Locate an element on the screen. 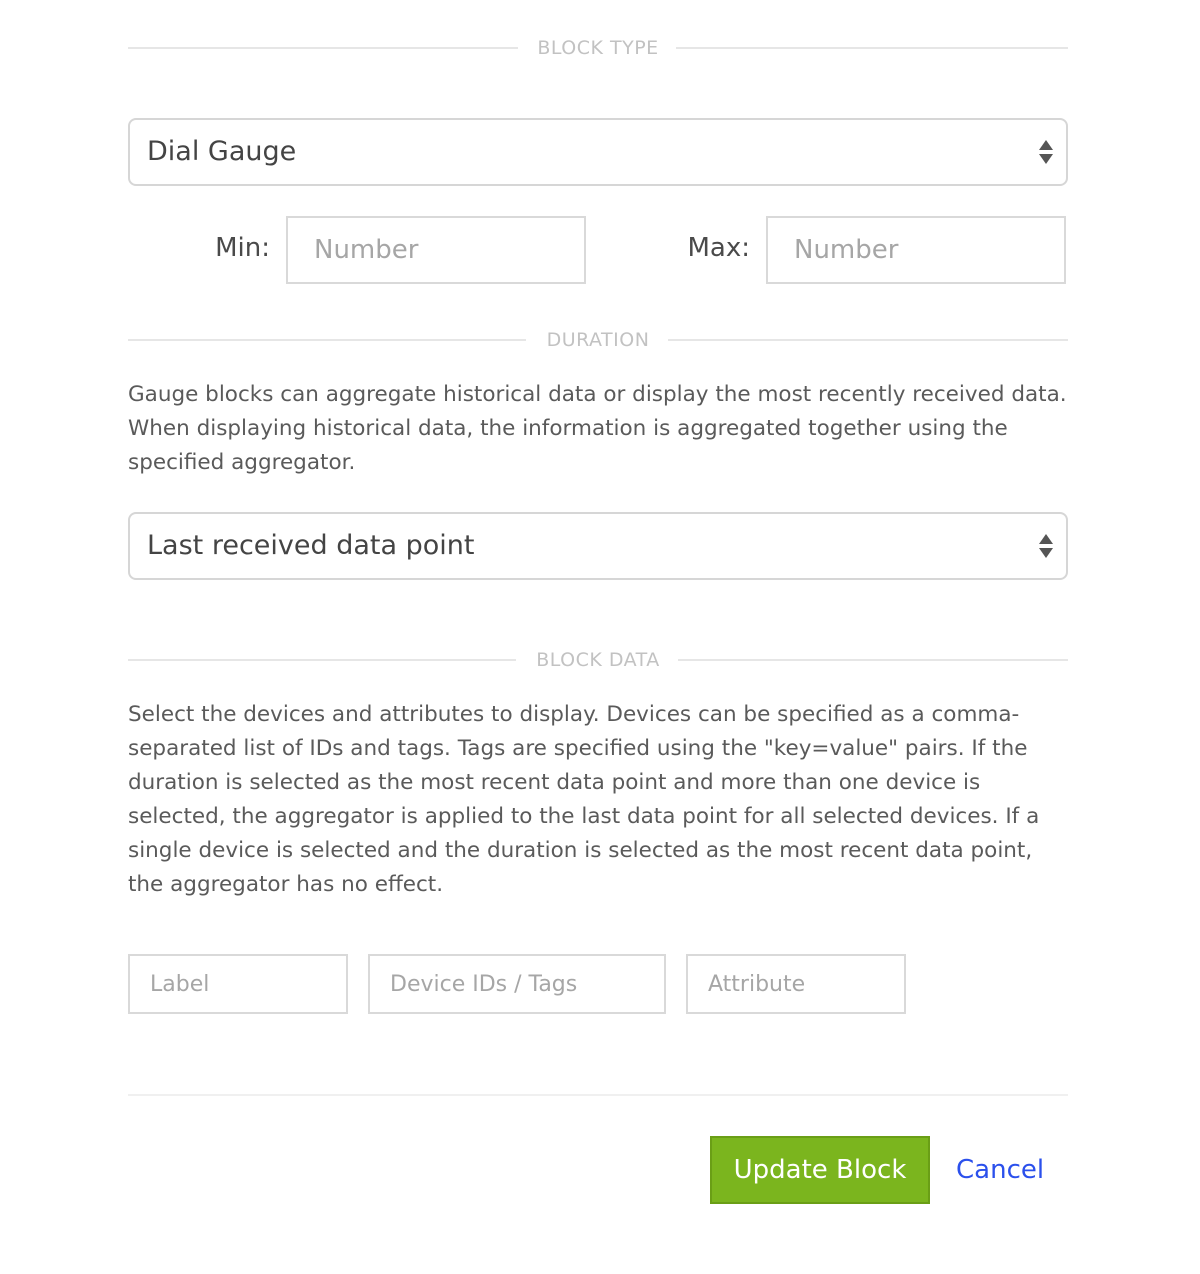  max-input is located at coordinates (916, 250).